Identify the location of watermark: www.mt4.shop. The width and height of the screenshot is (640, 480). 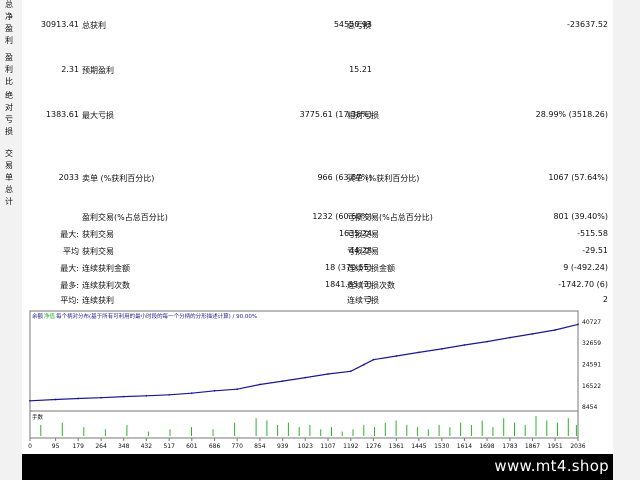
(551, 466).